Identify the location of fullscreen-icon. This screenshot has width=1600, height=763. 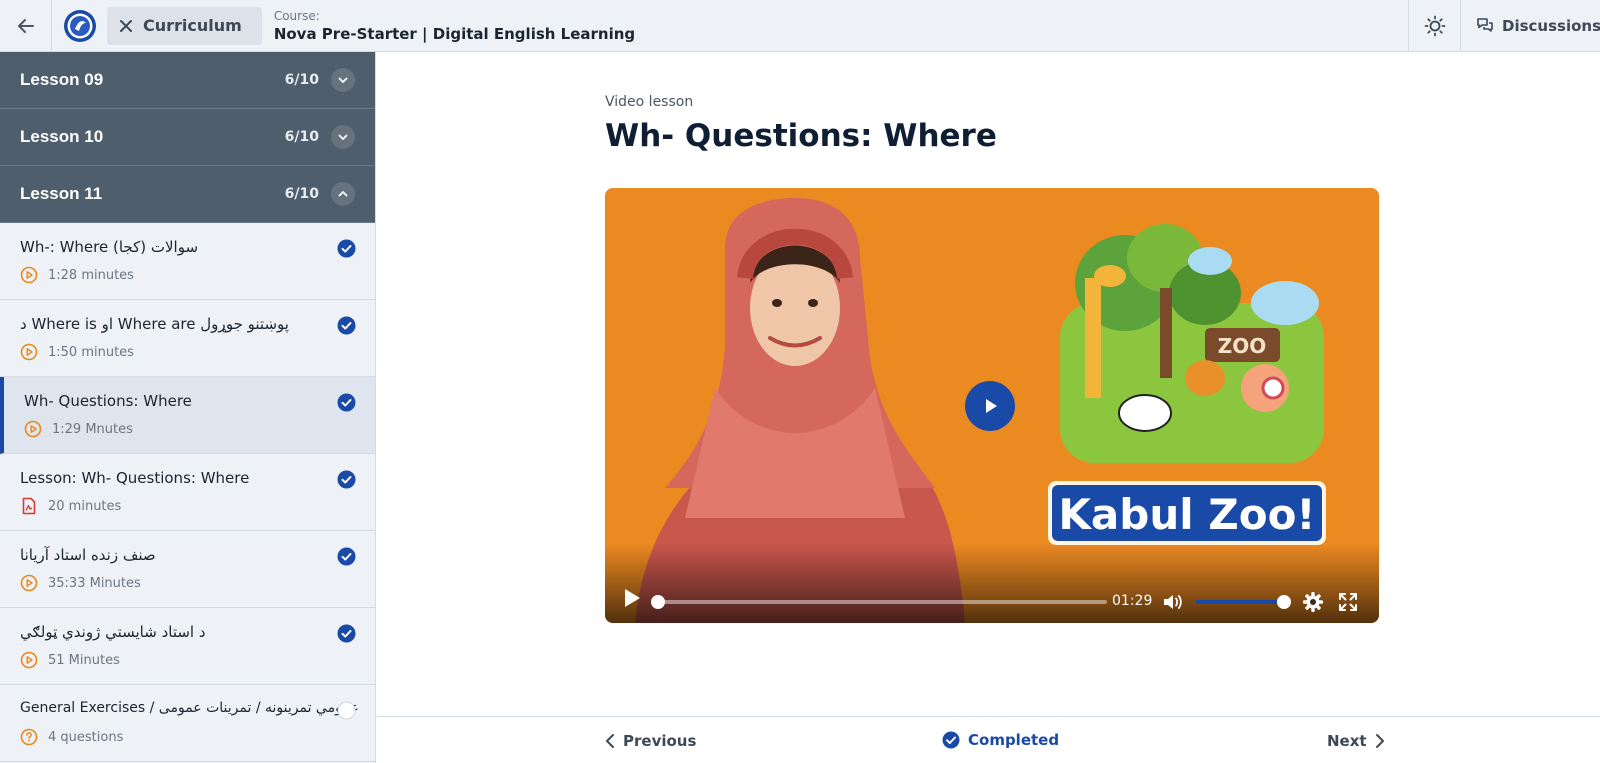
(1348, 602).